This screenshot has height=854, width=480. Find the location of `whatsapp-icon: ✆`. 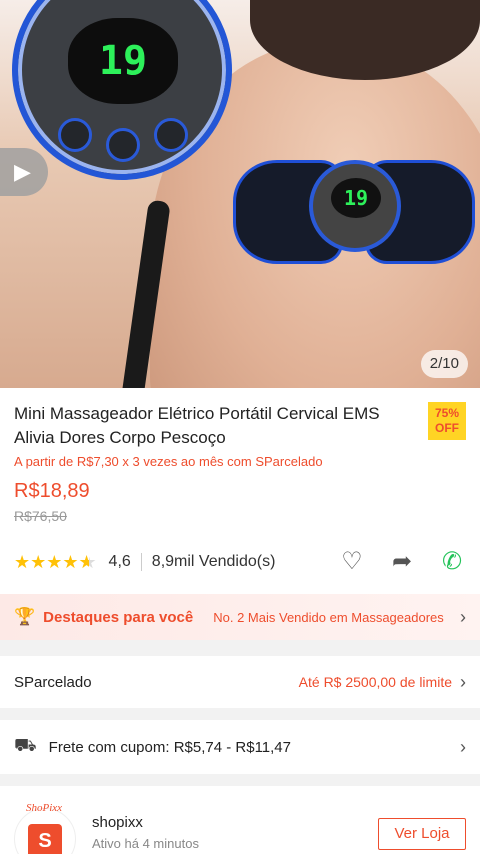

whatsapp-icon: ✆ is located at coordinates (452, 562).